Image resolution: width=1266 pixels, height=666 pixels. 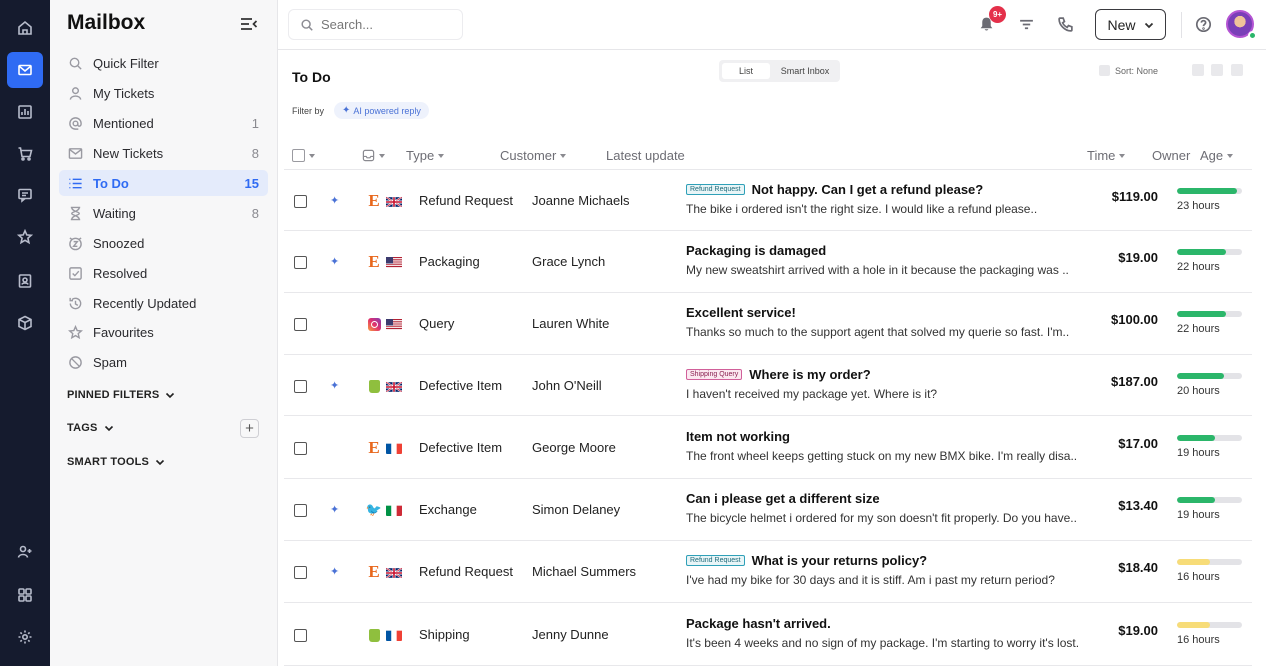 I want to click on column-latest-label: Latest update, so click(x=645, y=155).